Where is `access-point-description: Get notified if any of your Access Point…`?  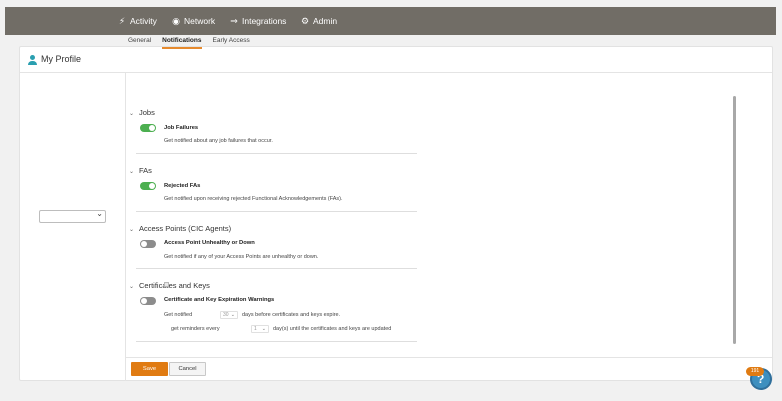
access-point-description: Get notified if any of your Access Point… is located at coordinates (241, 257).